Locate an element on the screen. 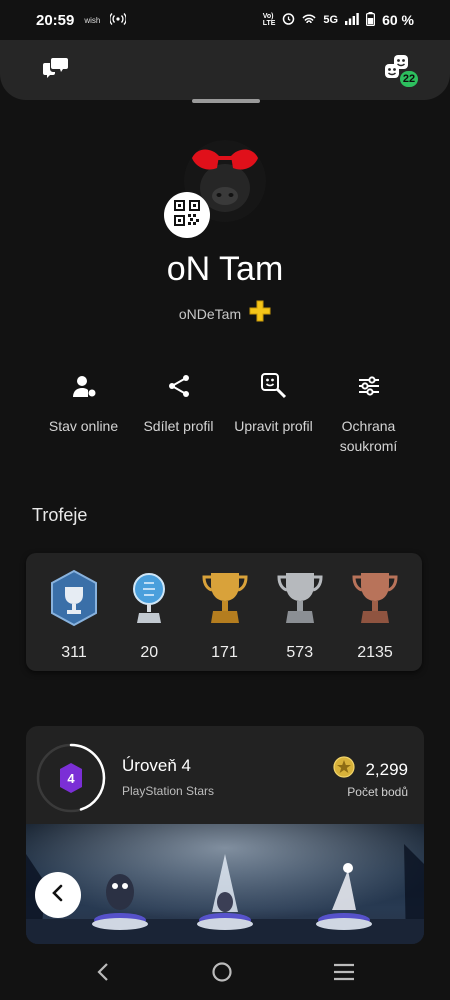 Image resolution: width=450 pixels, height=1000 pixels. system-nav-bar is located at coordinates (225, 974).